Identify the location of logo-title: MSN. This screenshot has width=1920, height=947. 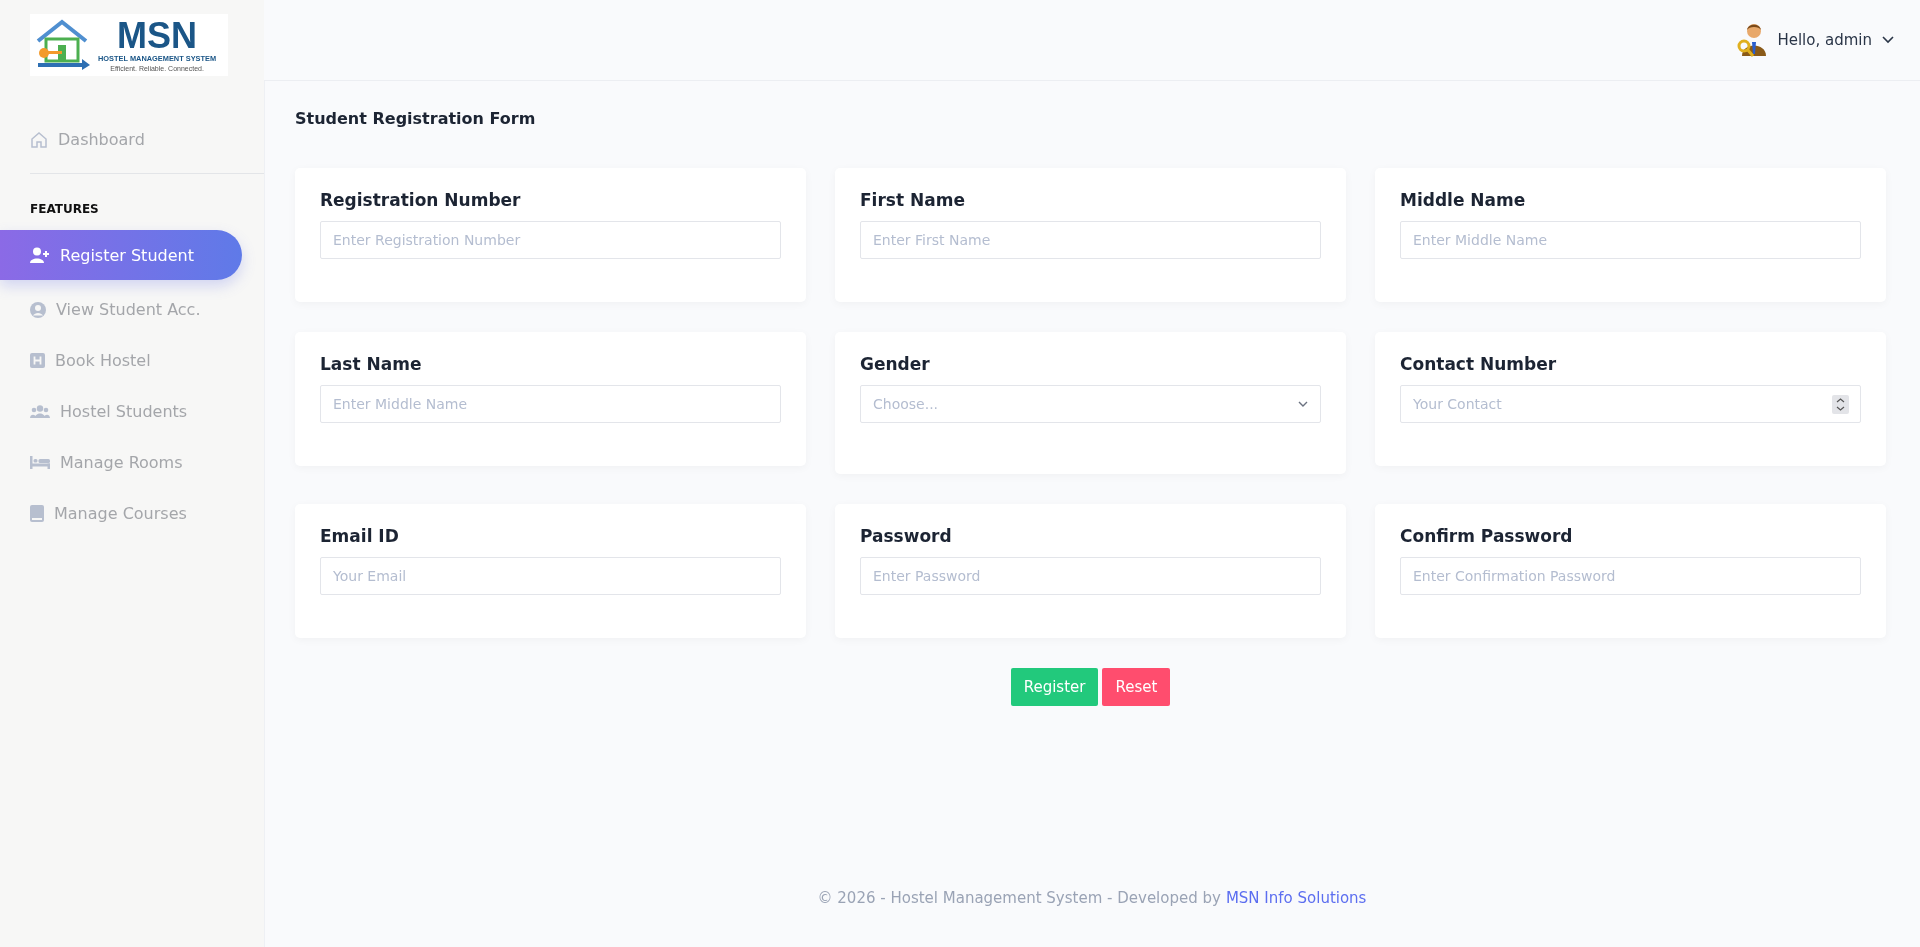
(157, 36).